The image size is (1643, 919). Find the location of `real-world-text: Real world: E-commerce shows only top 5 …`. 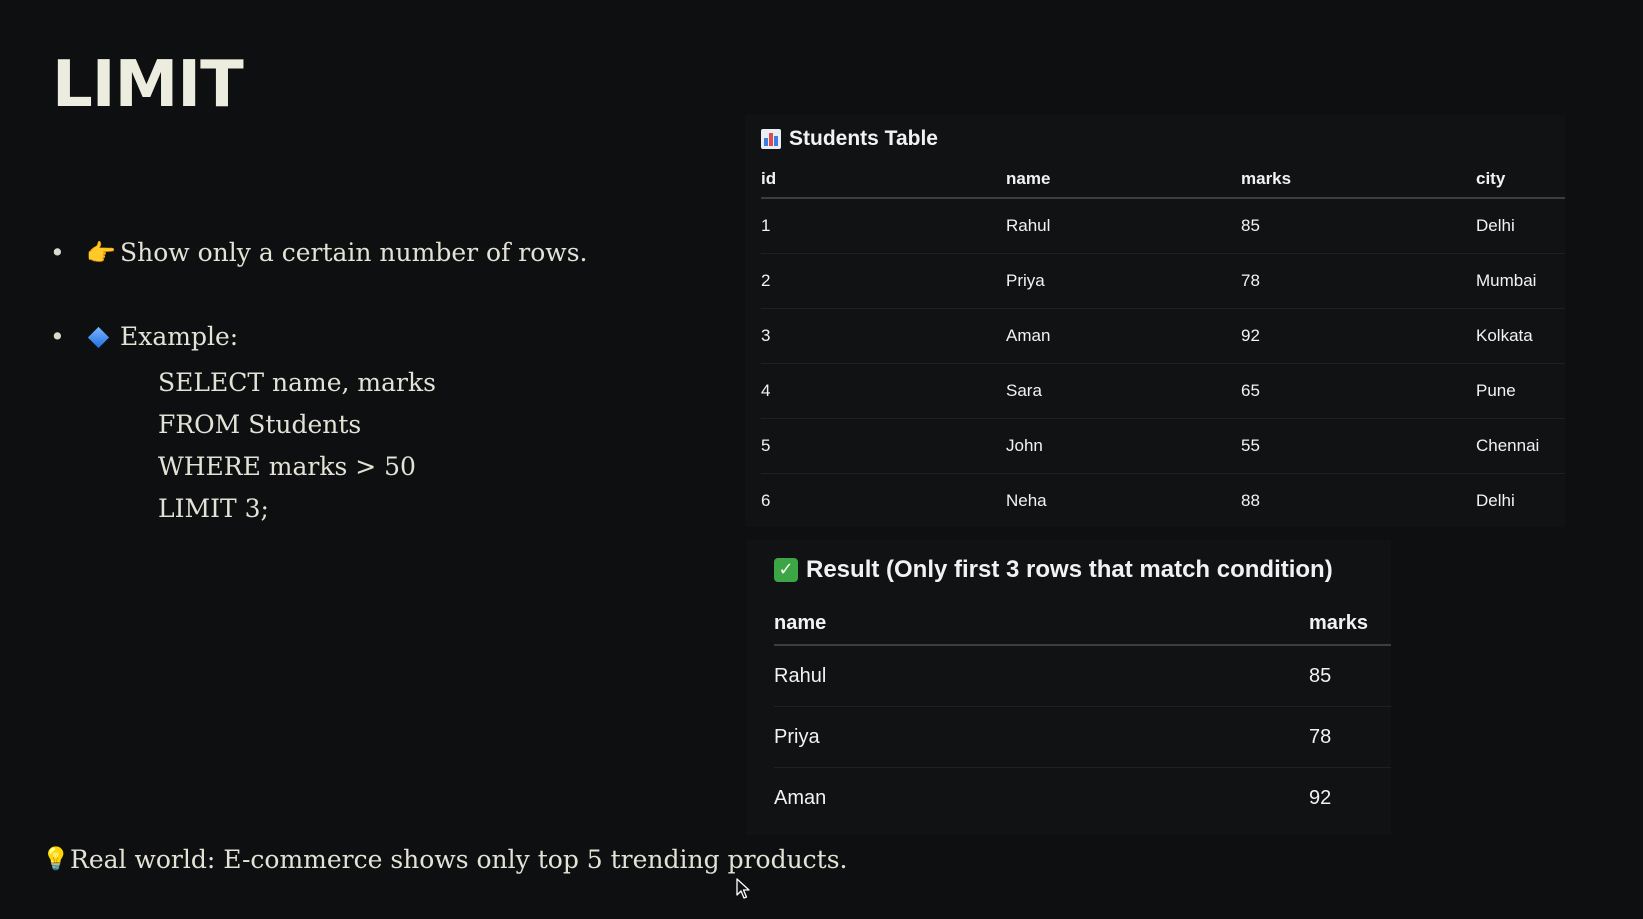

real-world-text: Real world: E-commerce shows only top 5 … is located at coordinates (459, 859).